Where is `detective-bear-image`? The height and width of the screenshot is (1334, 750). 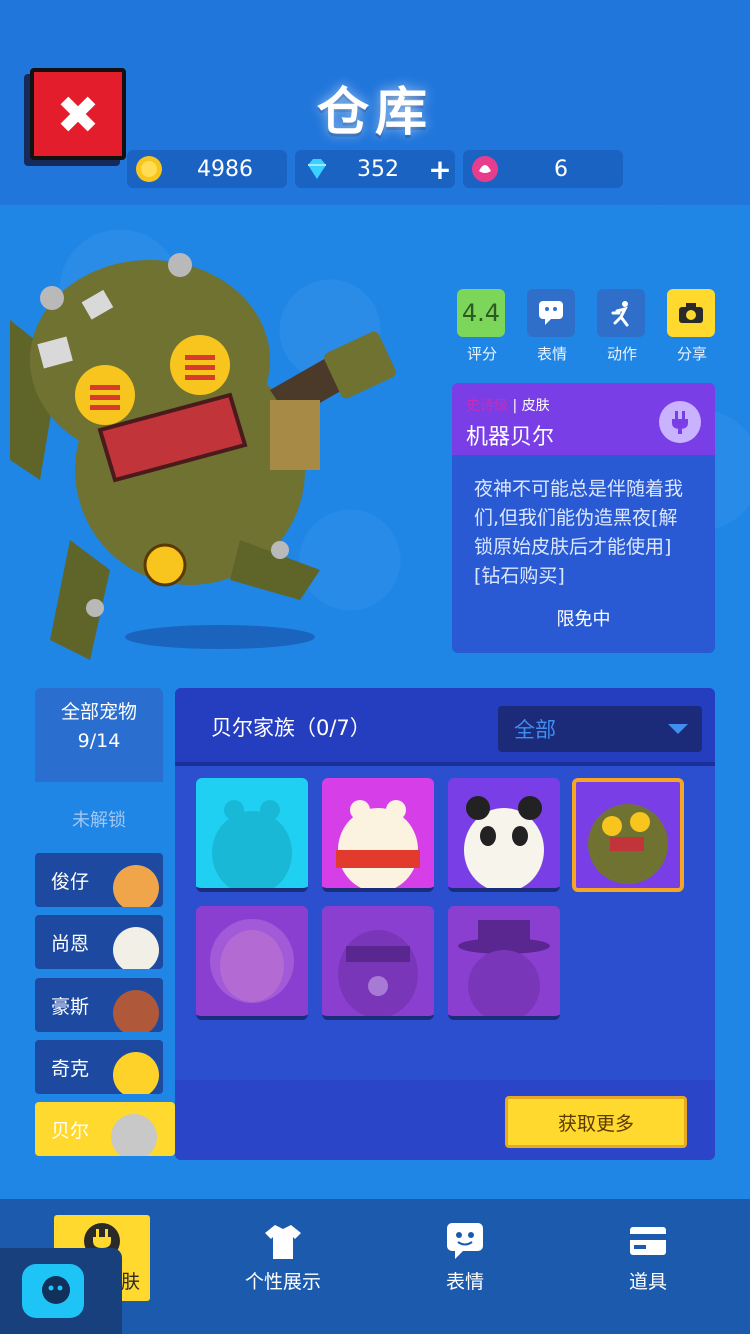
detective-bear-image is located at coordinates (504, 968).